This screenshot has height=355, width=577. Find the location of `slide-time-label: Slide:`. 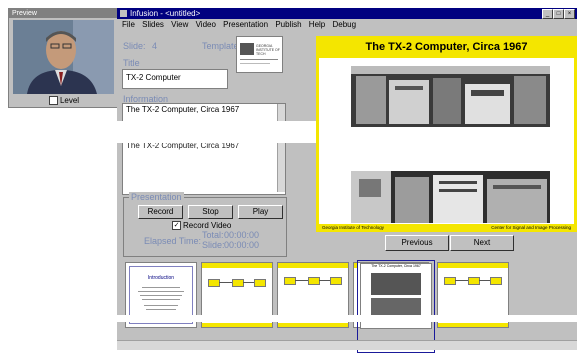

slide-time-label: Slide: is located at coordinates (213, 245).